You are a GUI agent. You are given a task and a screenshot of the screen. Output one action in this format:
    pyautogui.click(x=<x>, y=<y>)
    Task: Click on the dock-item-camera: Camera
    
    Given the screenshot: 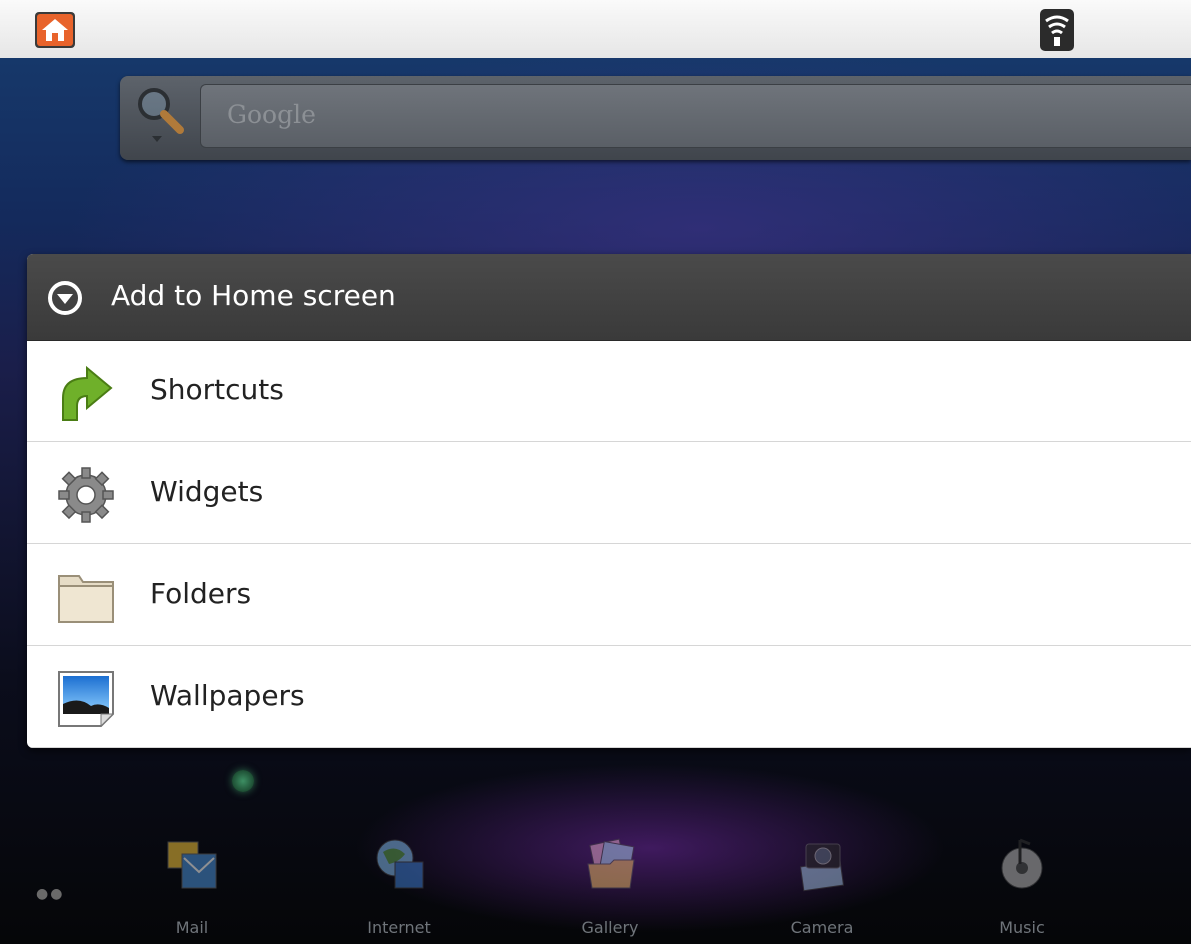 What is the action you would take?
    pyautogui.click(x=822, y=889)
    